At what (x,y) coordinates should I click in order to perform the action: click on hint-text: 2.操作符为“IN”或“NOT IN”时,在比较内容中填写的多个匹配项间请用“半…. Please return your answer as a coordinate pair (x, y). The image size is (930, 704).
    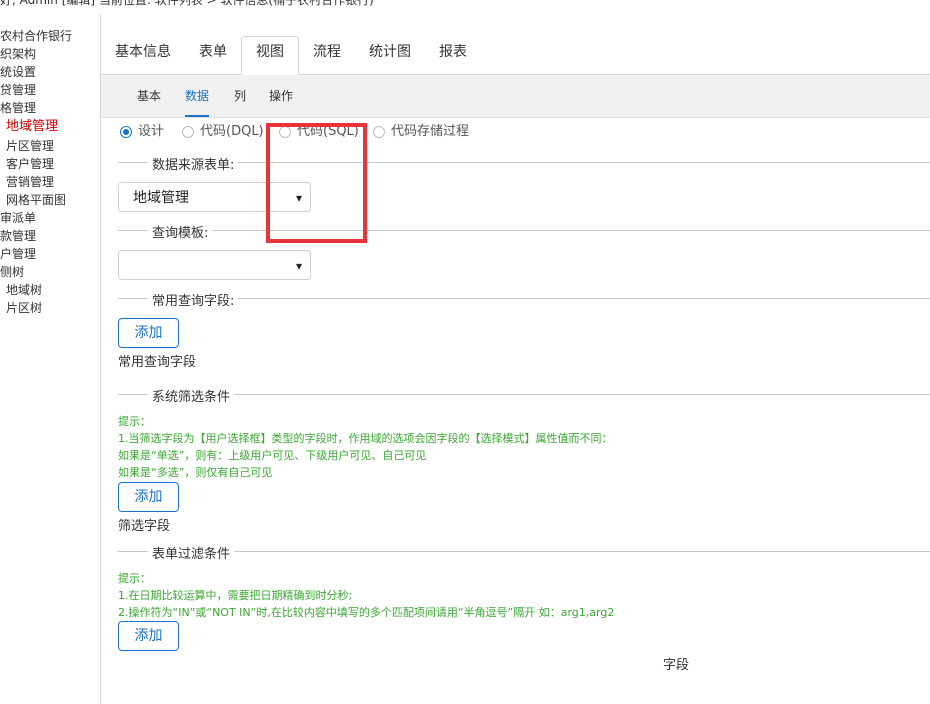
    Looking at the image, I should click on (366, 612).